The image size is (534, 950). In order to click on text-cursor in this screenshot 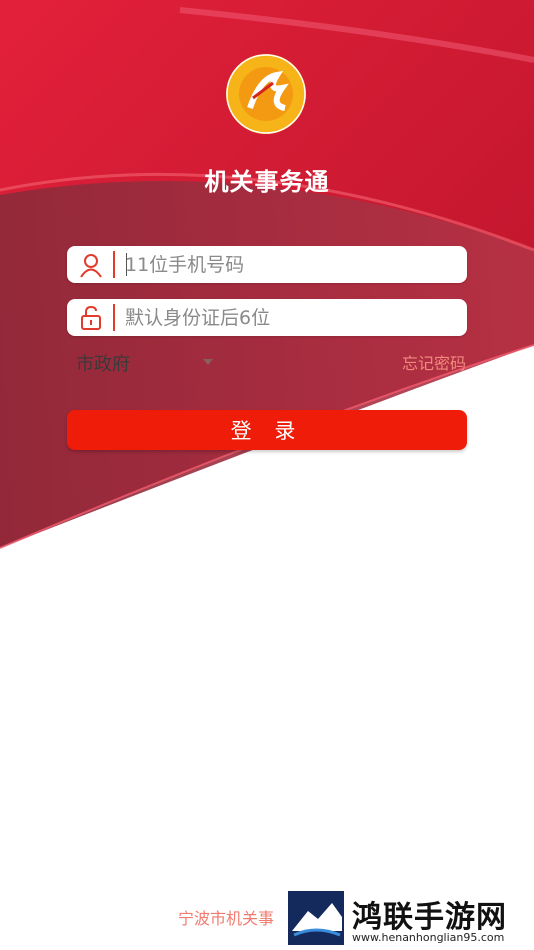, I will do `click(126, 264)`.